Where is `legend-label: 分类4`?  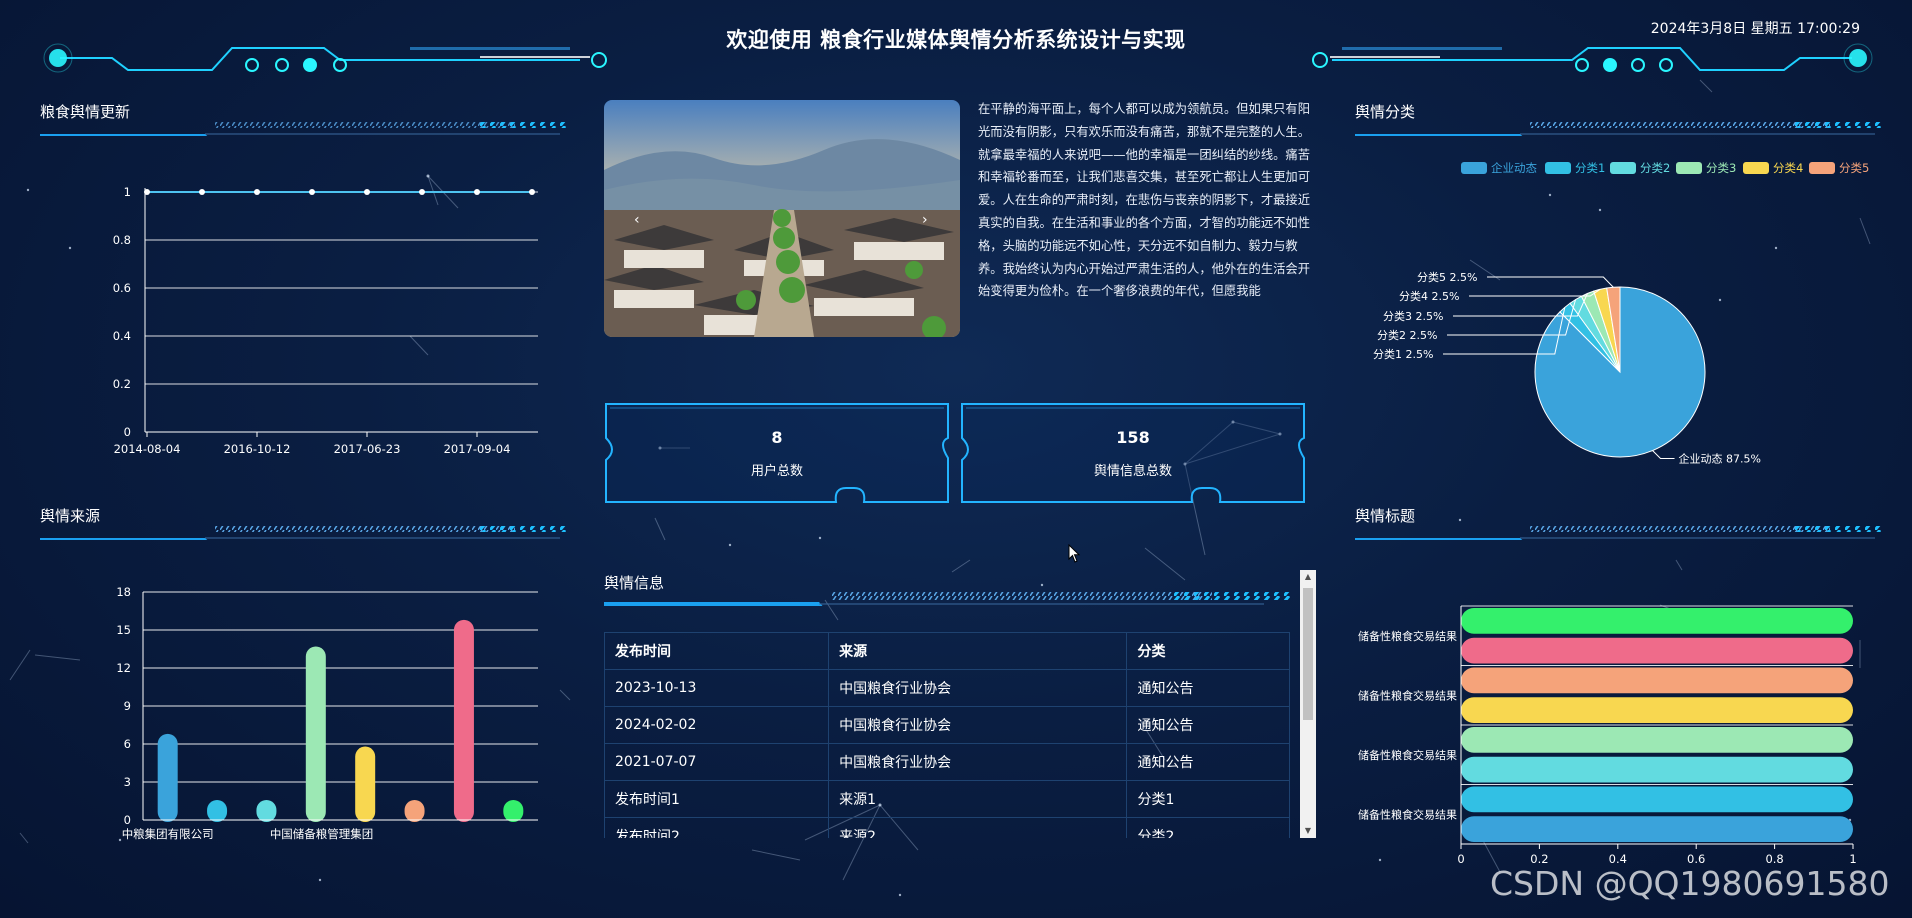
legend-label: 分类4 is located at coordinates (1788, 168).